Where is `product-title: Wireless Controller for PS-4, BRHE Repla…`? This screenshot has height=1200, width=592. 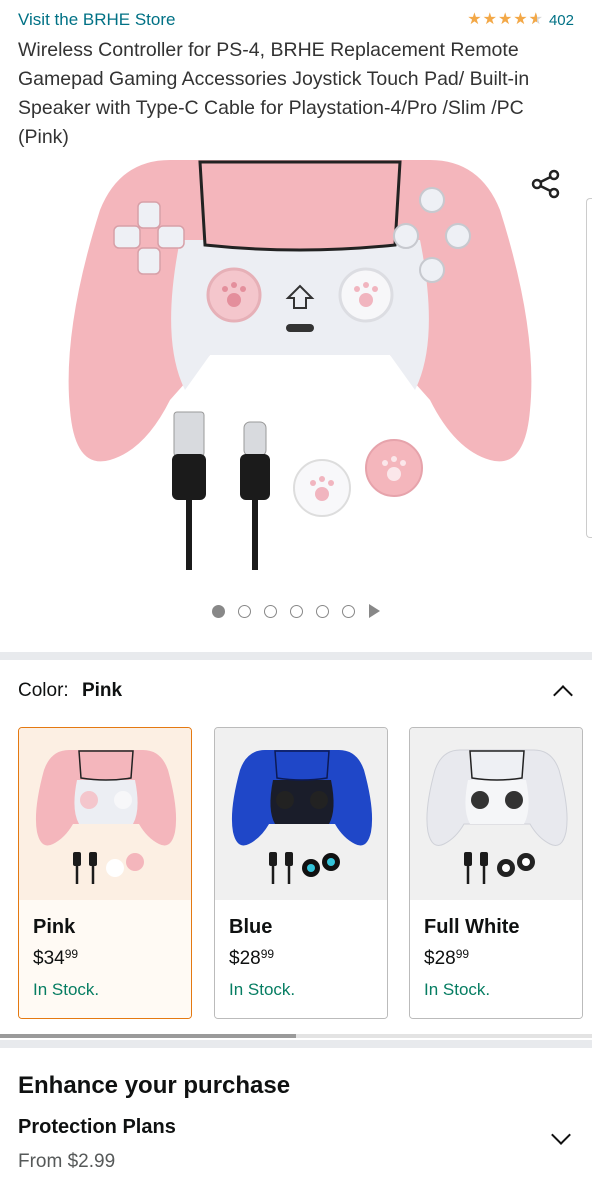
product-title: Wireless Controller for PS-4, BRHE Repla… is located at coordinates (274, 93).